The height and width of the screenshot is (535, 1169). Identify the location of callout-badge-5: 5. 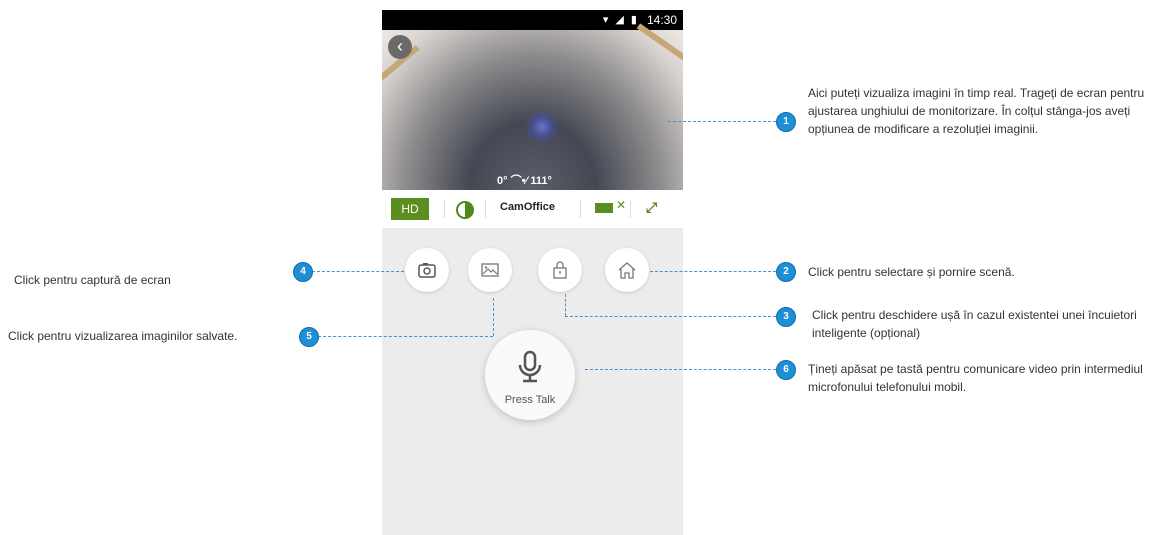
(309, 337).